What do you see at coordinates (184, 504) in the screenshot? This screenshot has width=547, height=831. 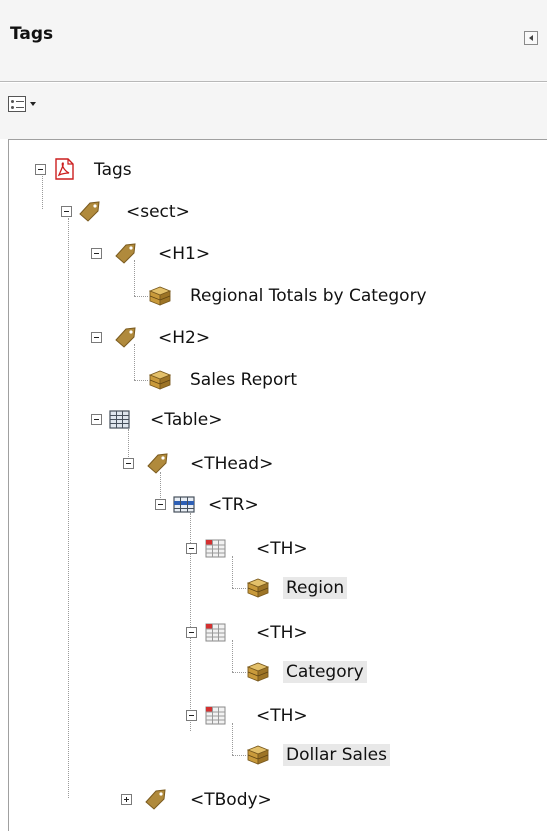 I see `table-row-icon` at bounding box center [184, 504].